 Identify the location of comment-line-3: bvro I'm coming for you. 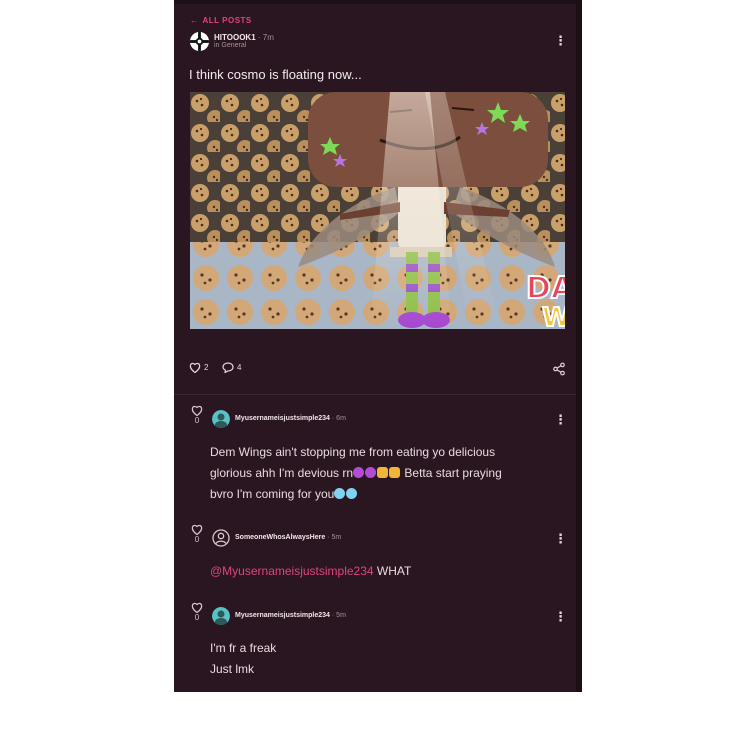
(375, 494).